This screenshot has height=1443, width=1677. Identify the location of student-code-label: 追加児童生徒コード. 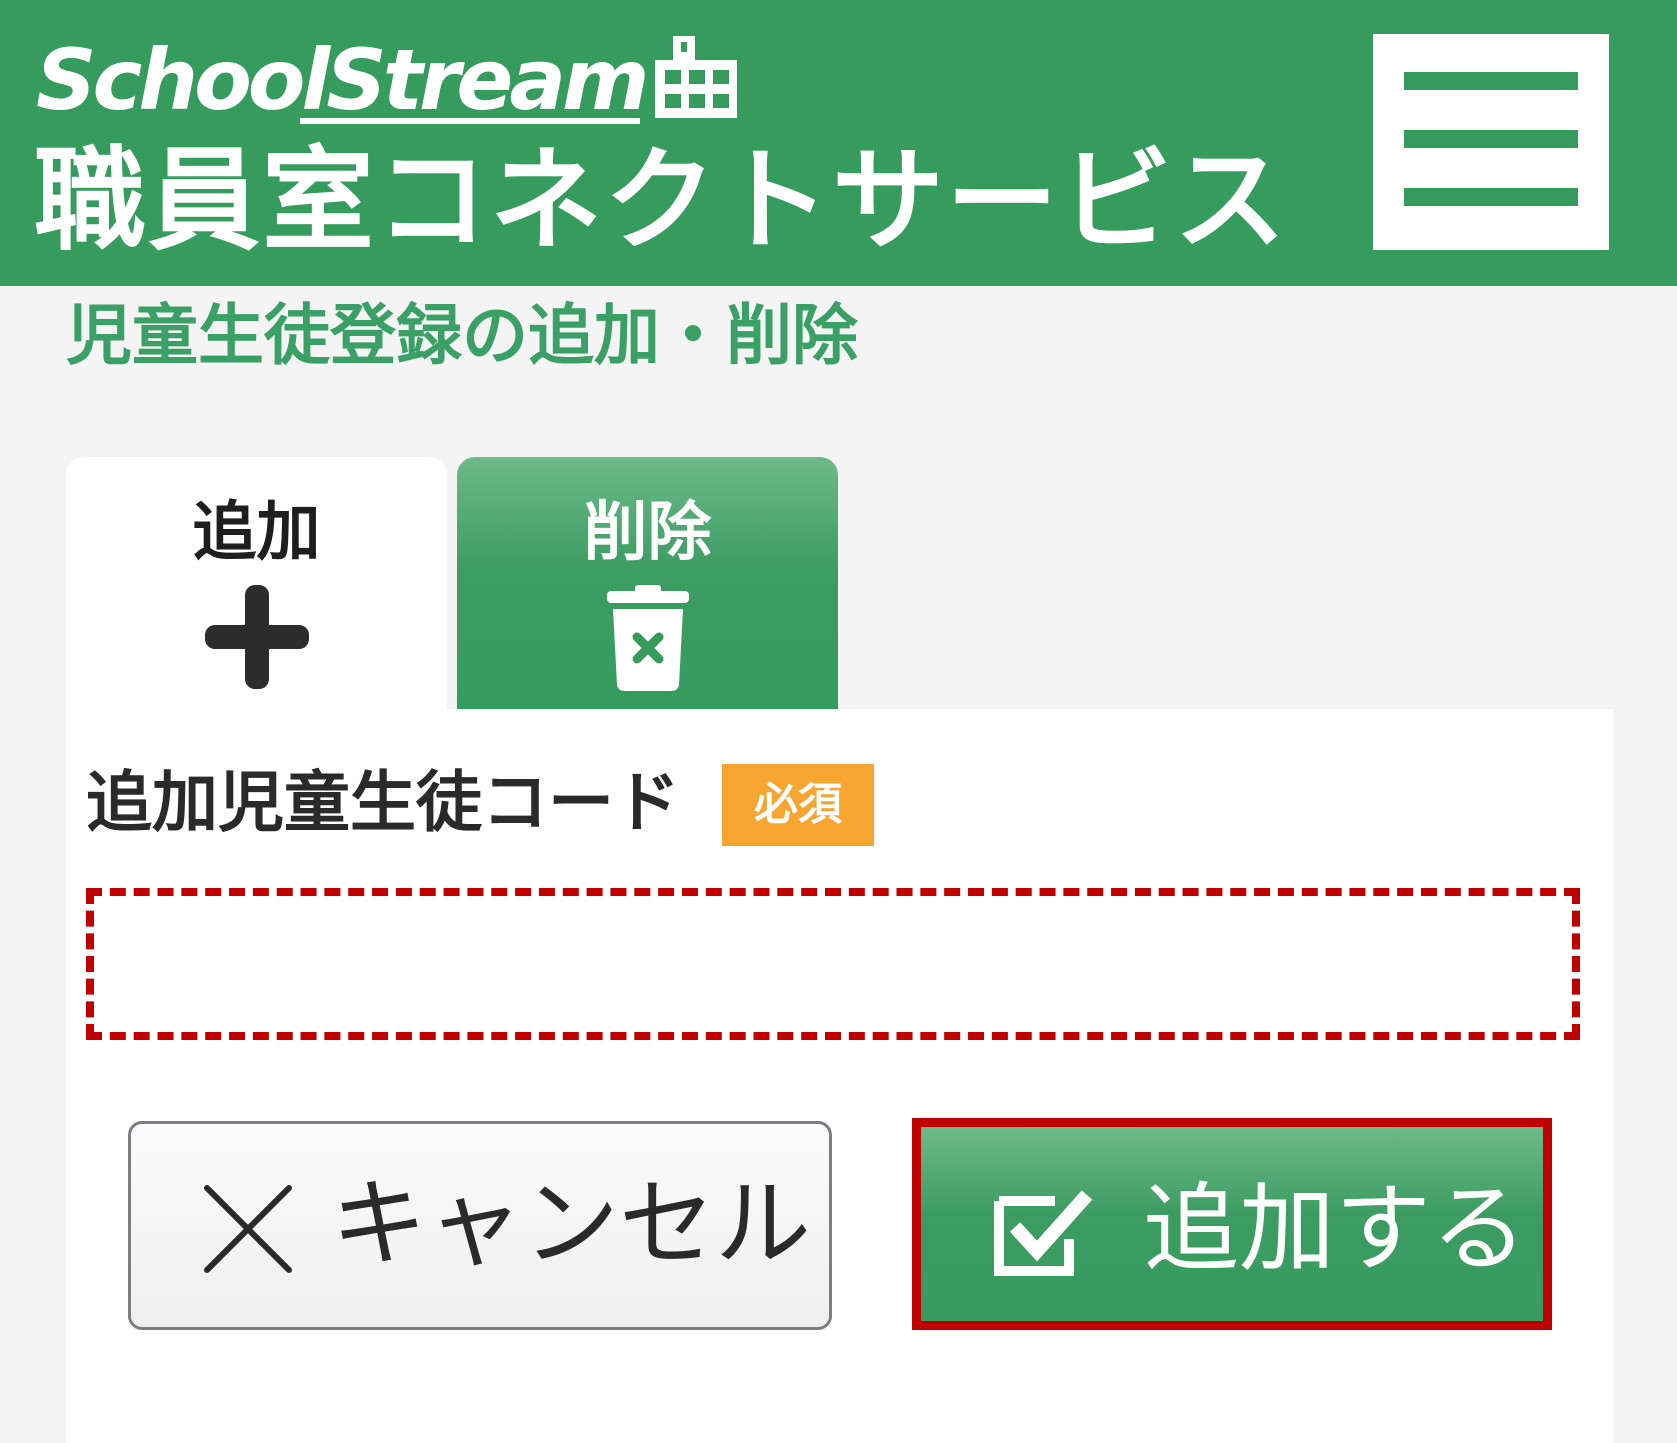
(383, 802).